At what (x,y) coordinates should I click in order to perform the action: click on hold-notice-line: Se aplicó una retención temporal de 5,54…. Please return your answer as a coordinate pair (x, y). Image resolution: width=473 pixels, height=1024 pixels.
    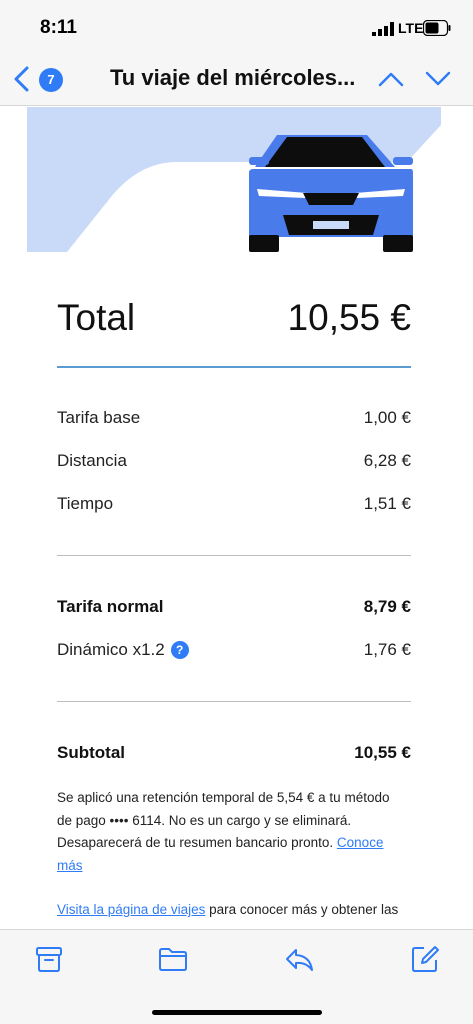
    Looking at the image, I should click on (223, 797).